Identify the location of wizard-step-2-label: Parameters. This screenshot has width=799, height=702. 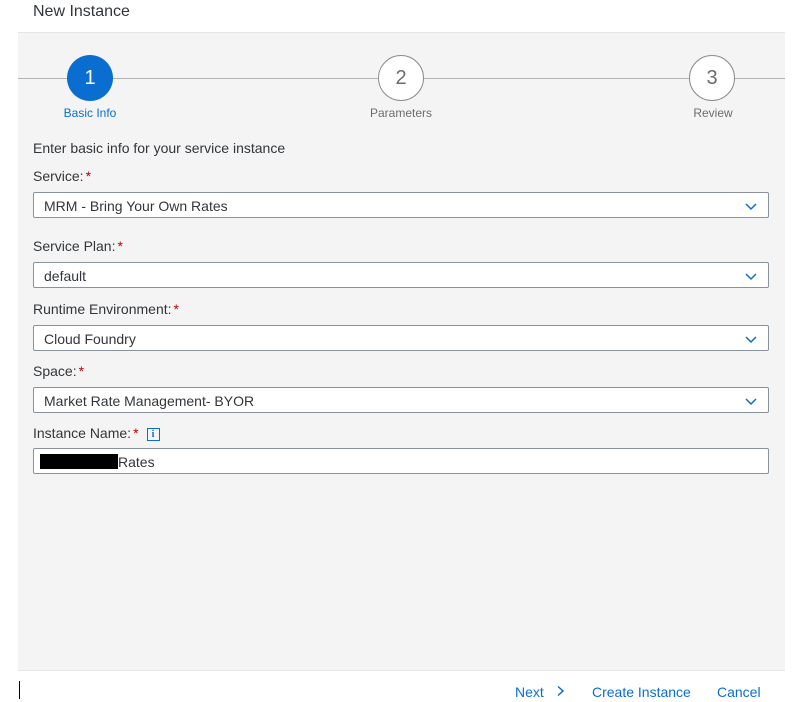
(401, 113).